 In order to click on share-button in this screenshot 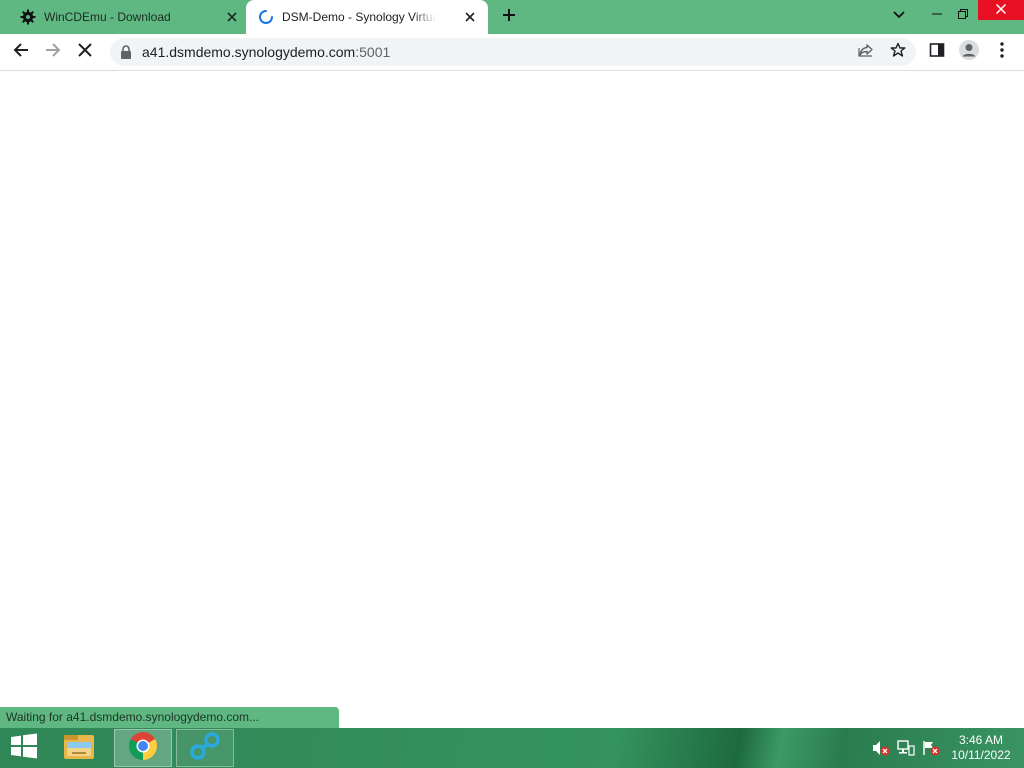, I will do `click(866, 52)`.